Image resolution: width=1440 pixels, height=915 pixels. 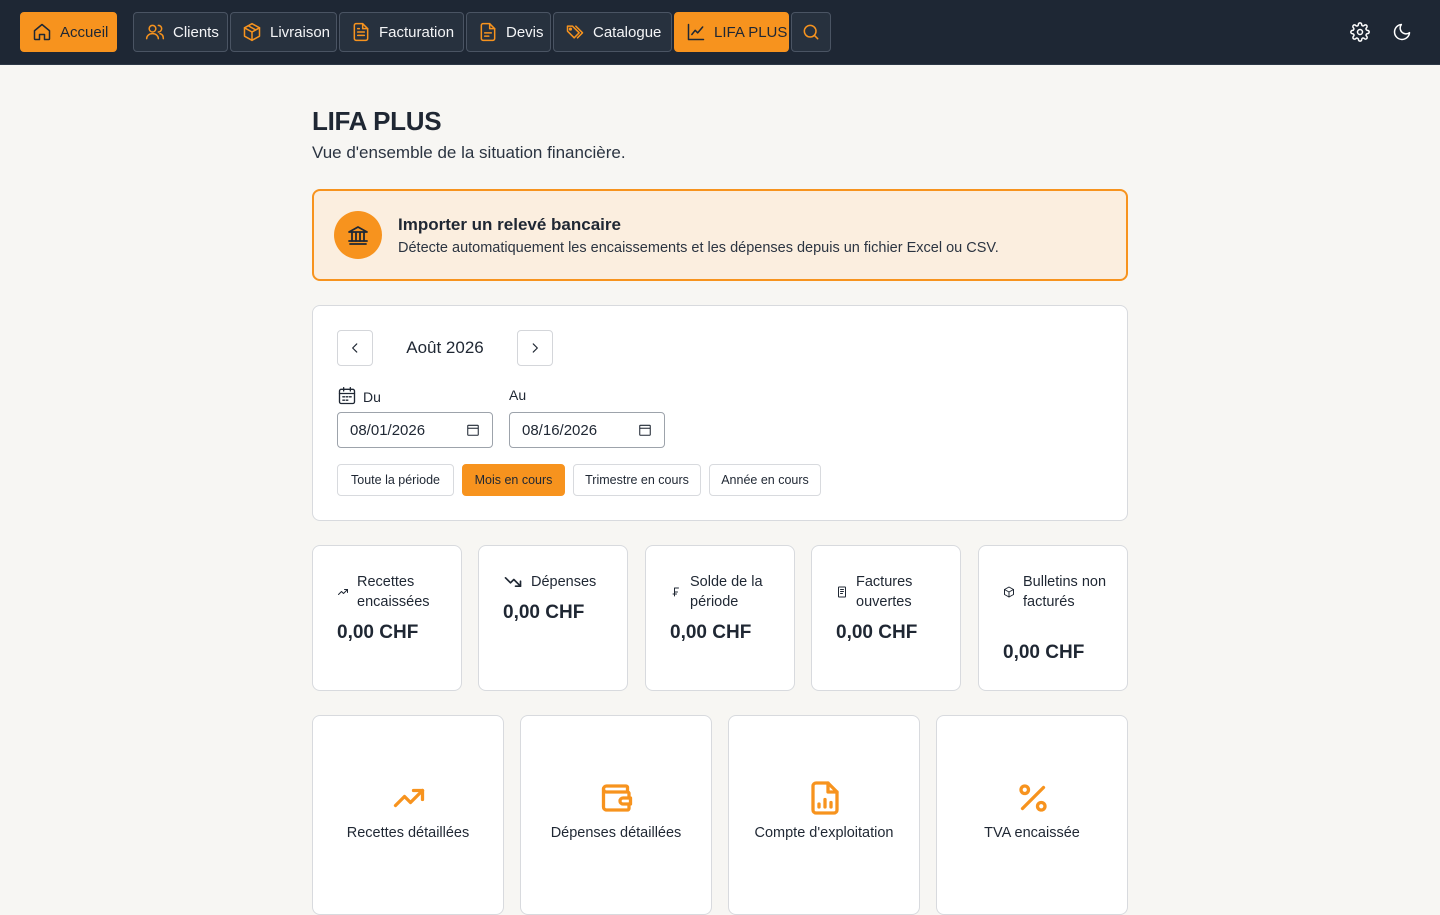 I want to click on chevron-right-icon, so click(x=535, y=348).